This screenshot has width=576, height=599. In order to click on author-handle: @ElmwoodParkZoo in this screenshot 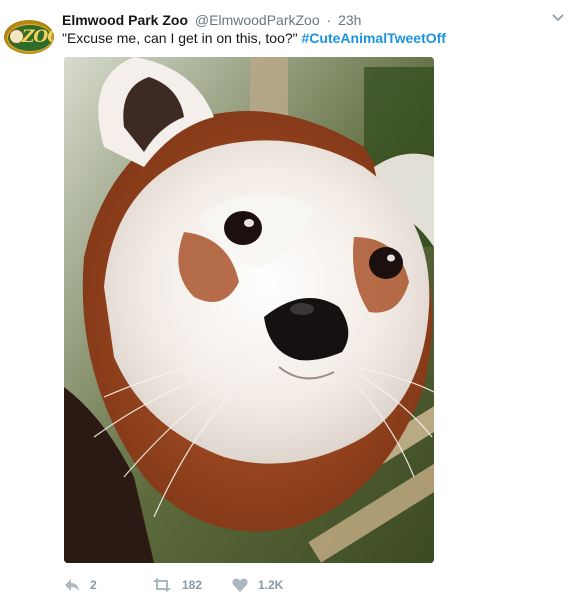, I will do `click(257, 20)`.